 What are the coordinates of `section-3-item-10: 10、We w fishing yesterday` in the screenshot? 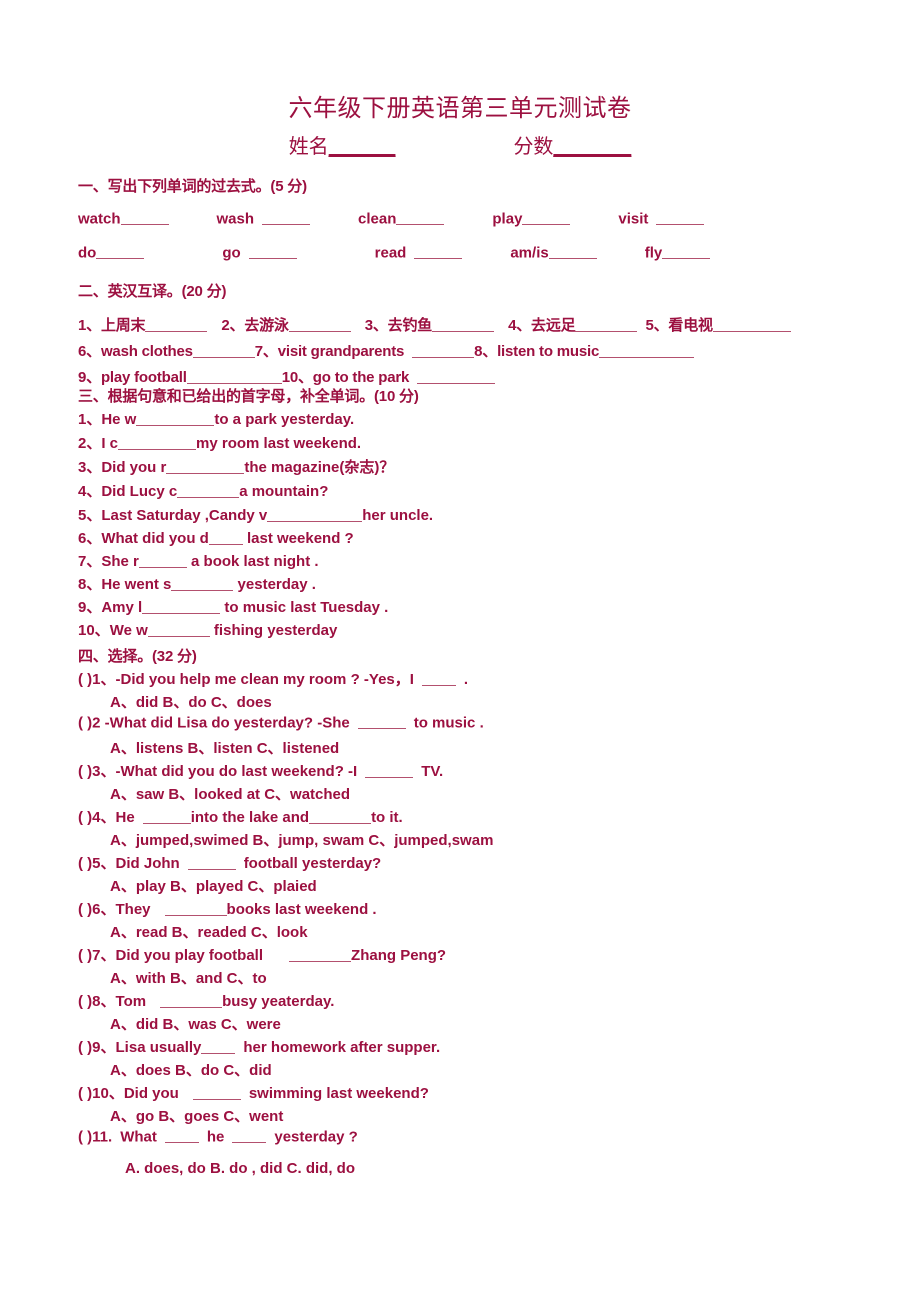 It's located at (207, 629).